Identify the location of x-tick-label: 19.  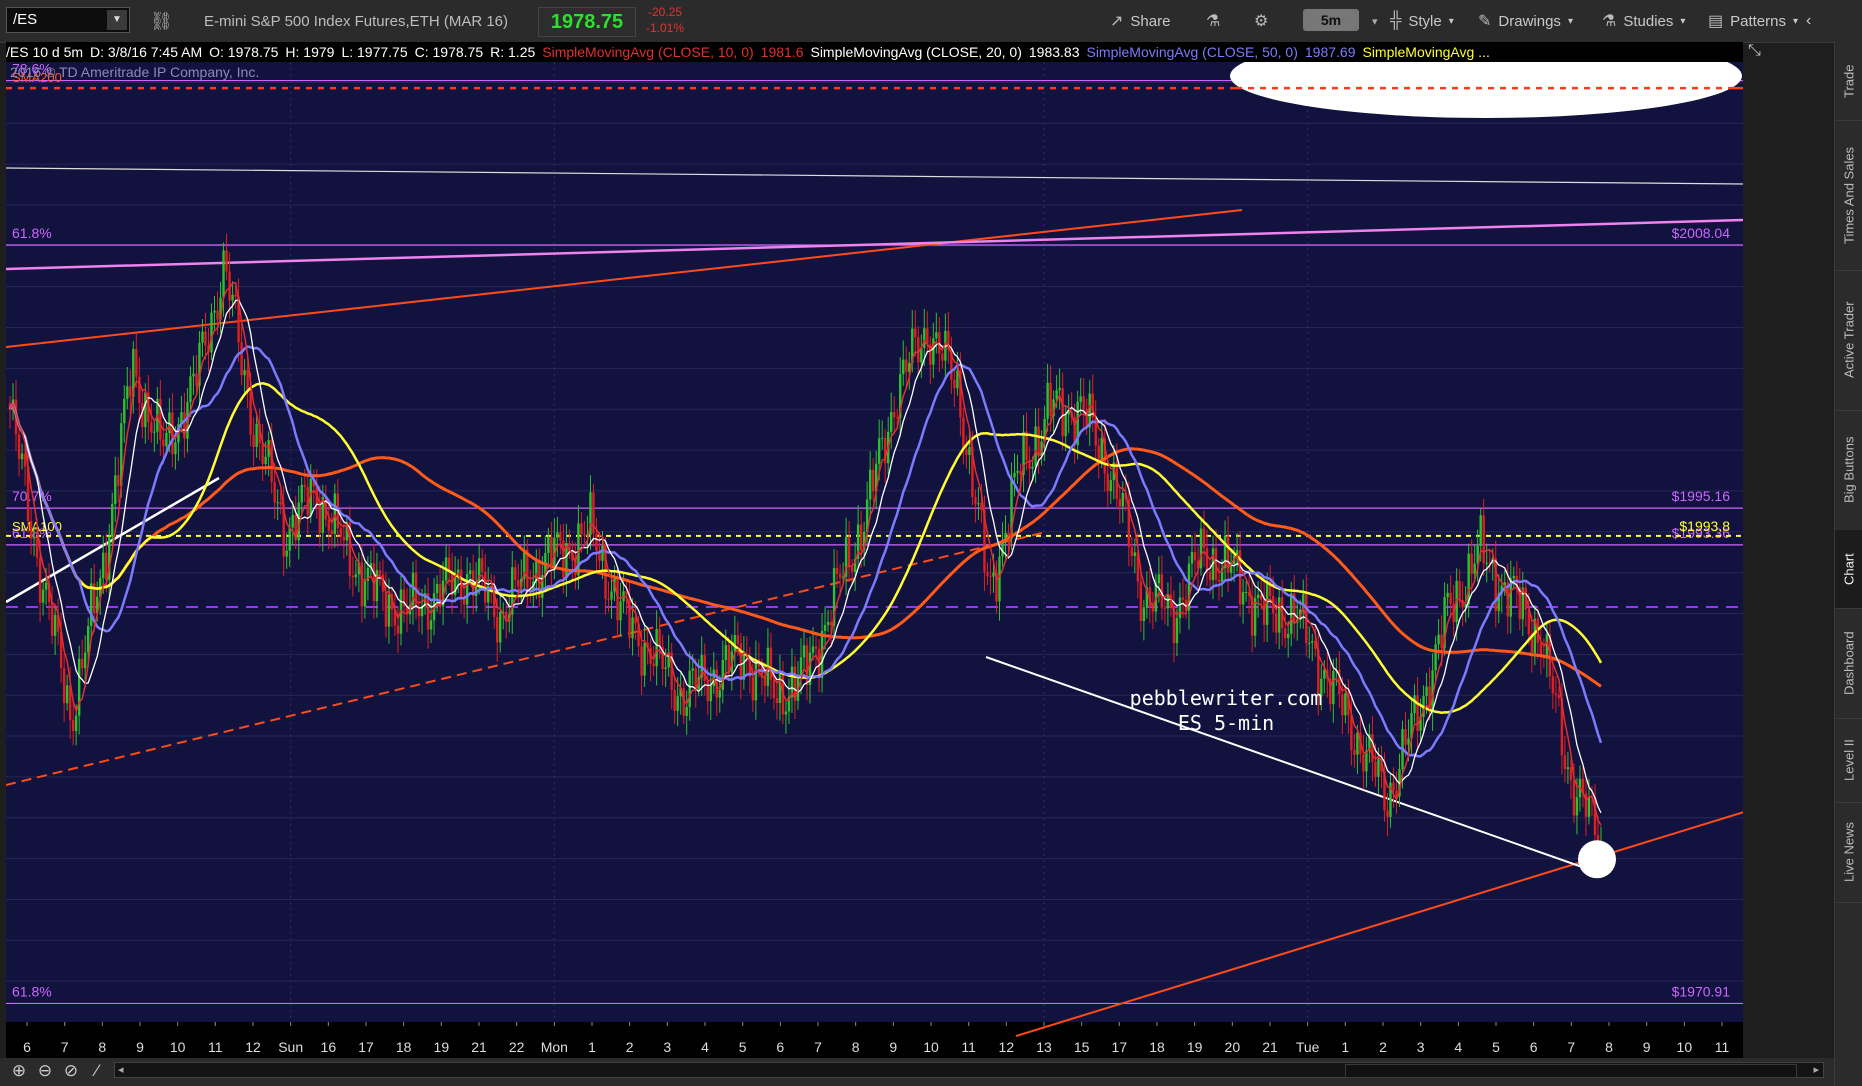
(1195, 1047).